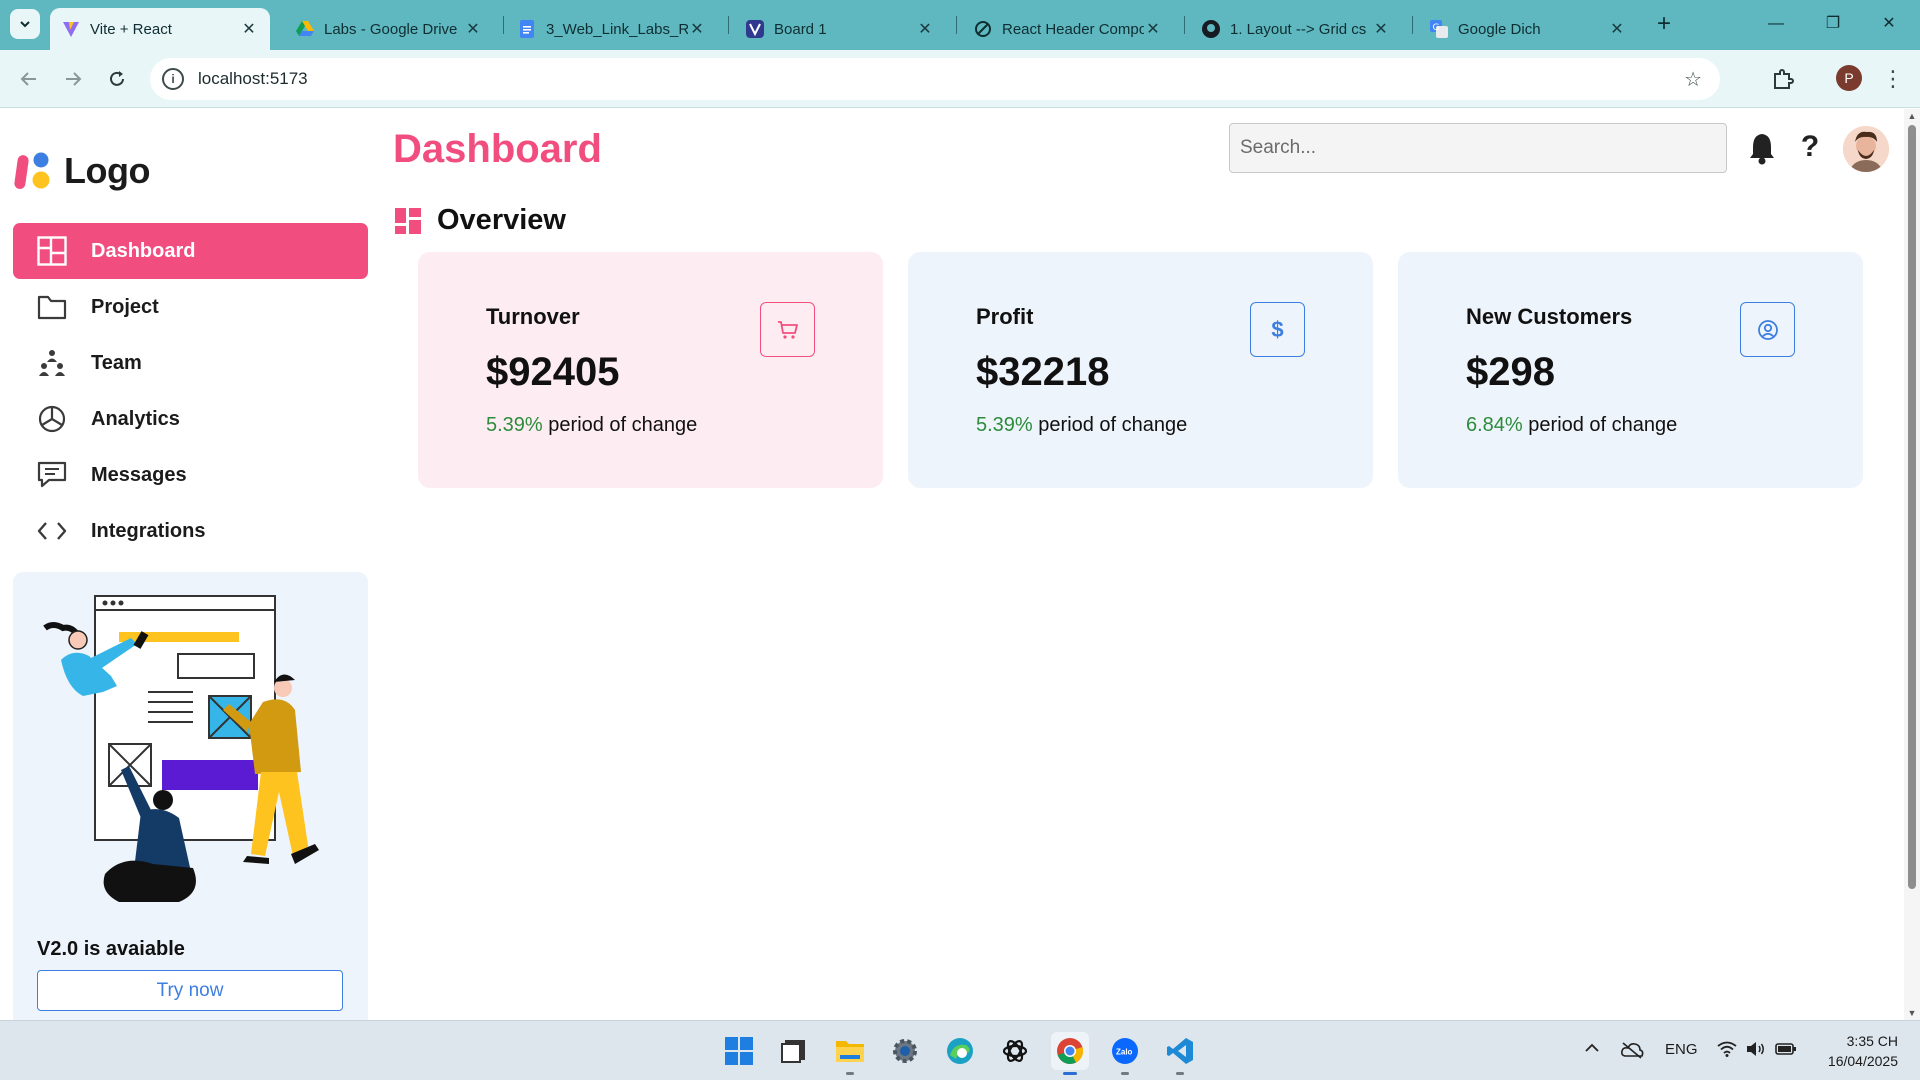 The height and width of the screenshot is (1080, 1920). What do you see at coordinates (173, 79) in the screenshot?
I see `site-info-icon: i` at bounding box center [173, 79].